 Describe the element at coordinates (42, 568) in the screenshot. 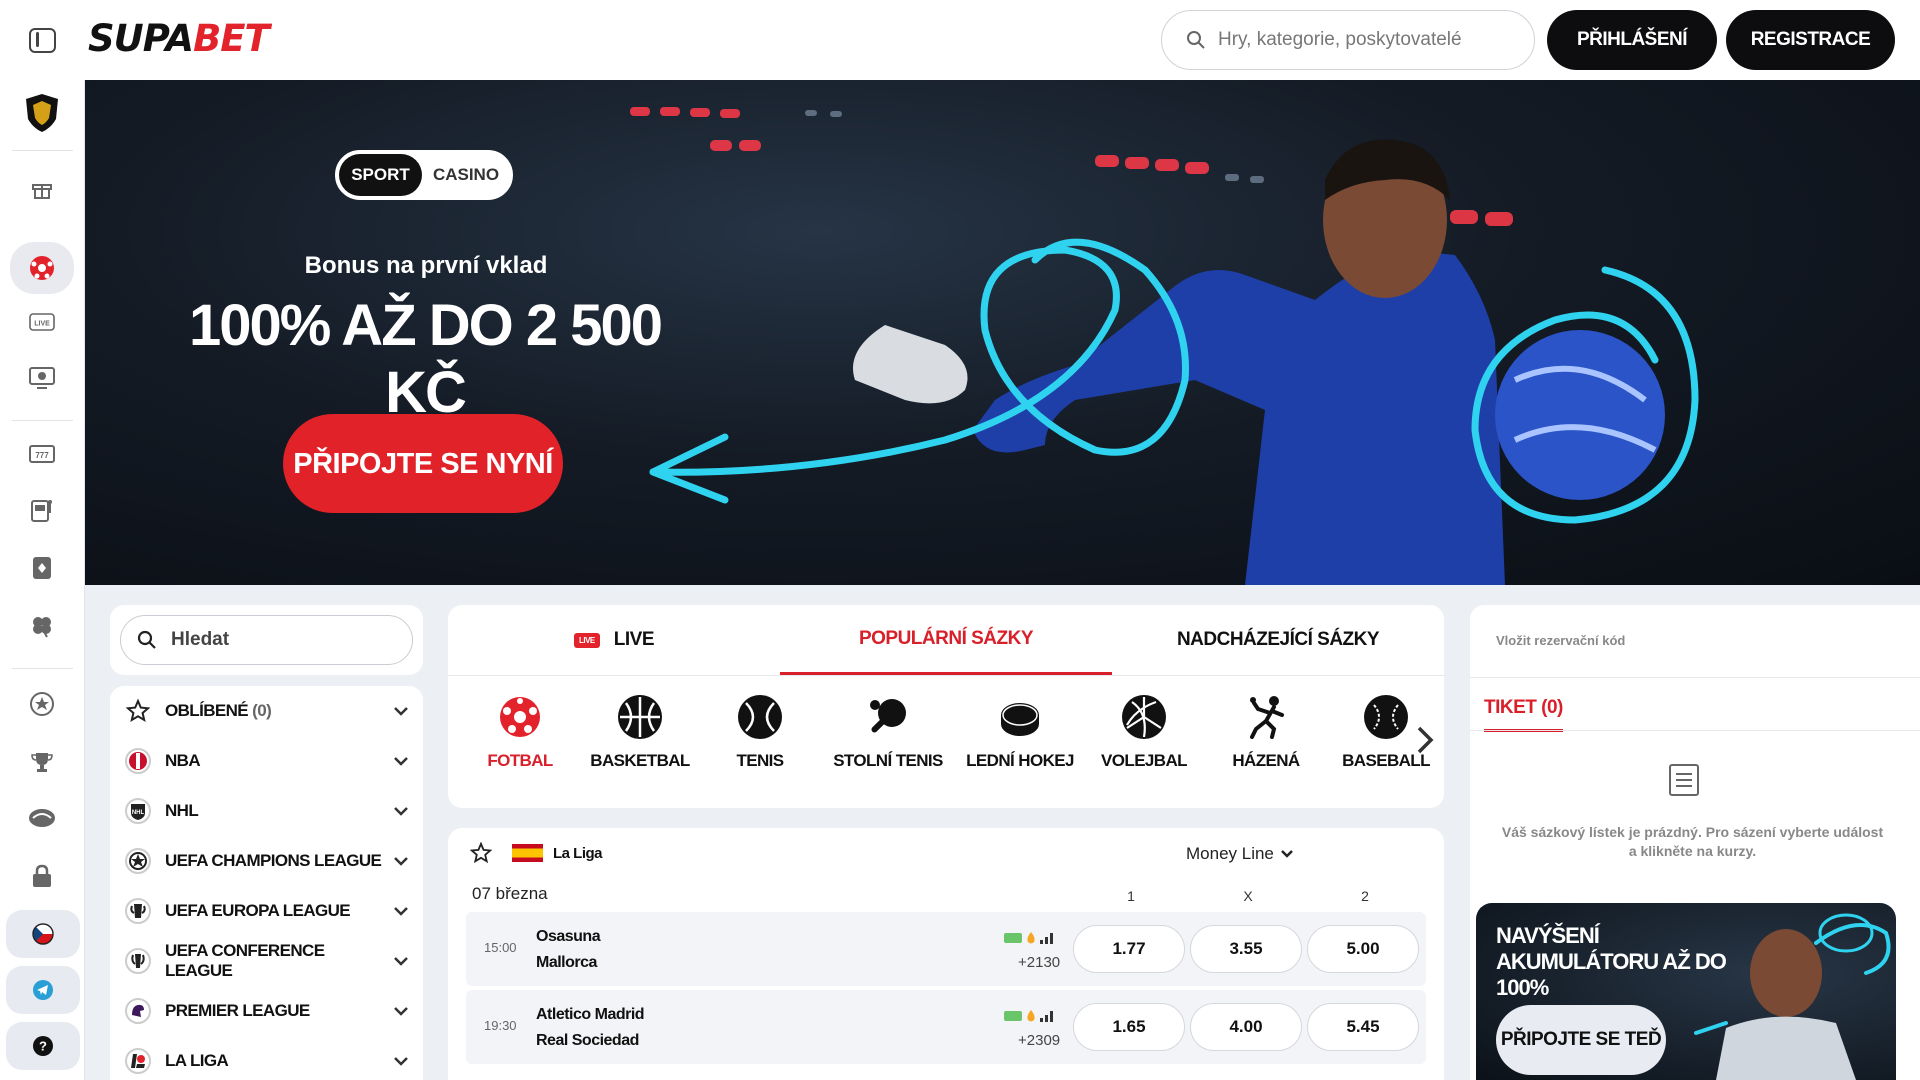

I see `card-games-icon` at that location.